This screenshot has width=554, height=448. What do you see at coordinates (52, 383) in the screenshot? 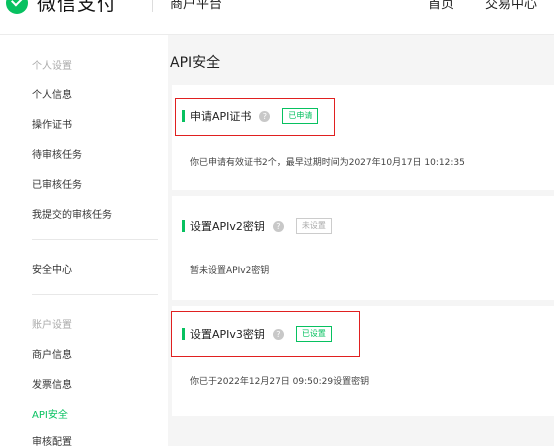
I see `sidebar-item-invoice-info: 发票信息` at bounding box center [52, 383].